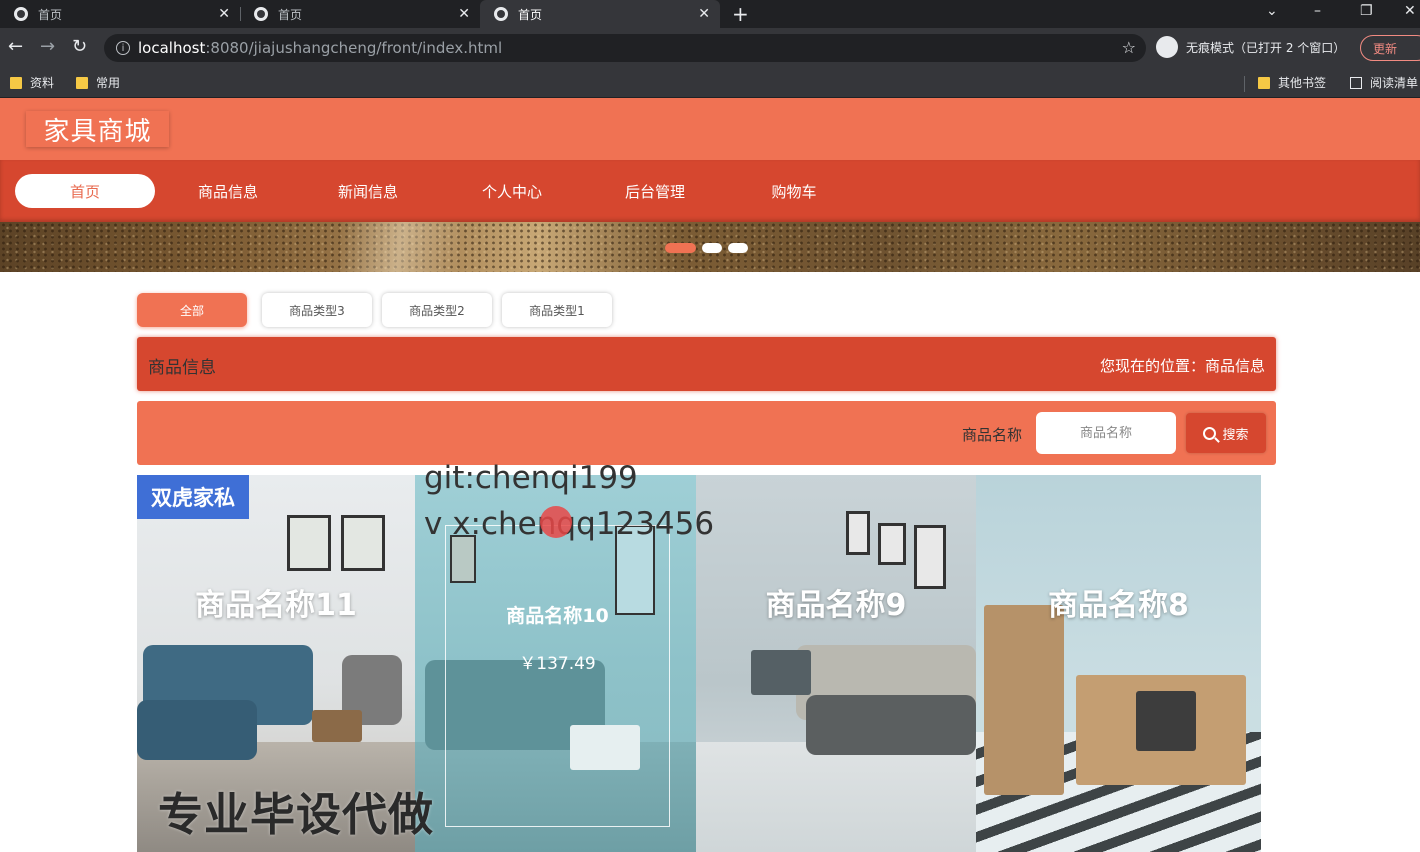 This screenshot has width=1420, height=852. What do you see at coordinates (740, 14) in the screenshot?
I see `new-tab-icon: +` at bounding box center [740, 14].